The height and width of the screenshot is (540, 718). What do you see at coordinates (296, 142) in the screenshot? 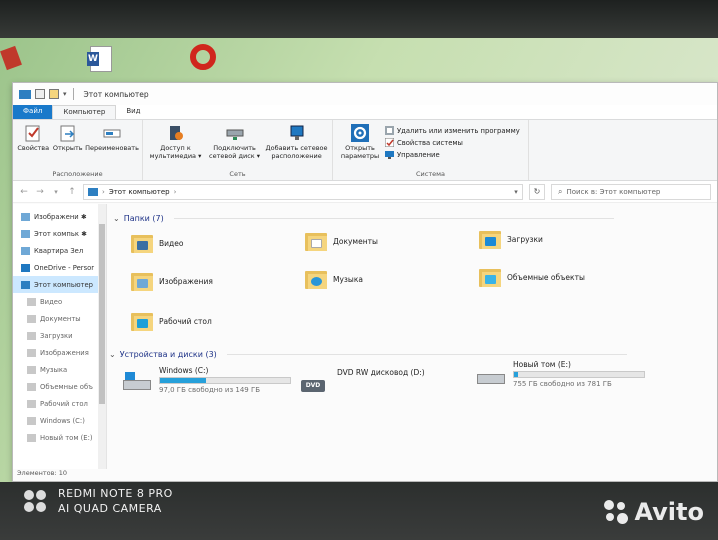
I see `add-network-location-button: Добавить сетевое расположение` at bounding box center [296, 142].